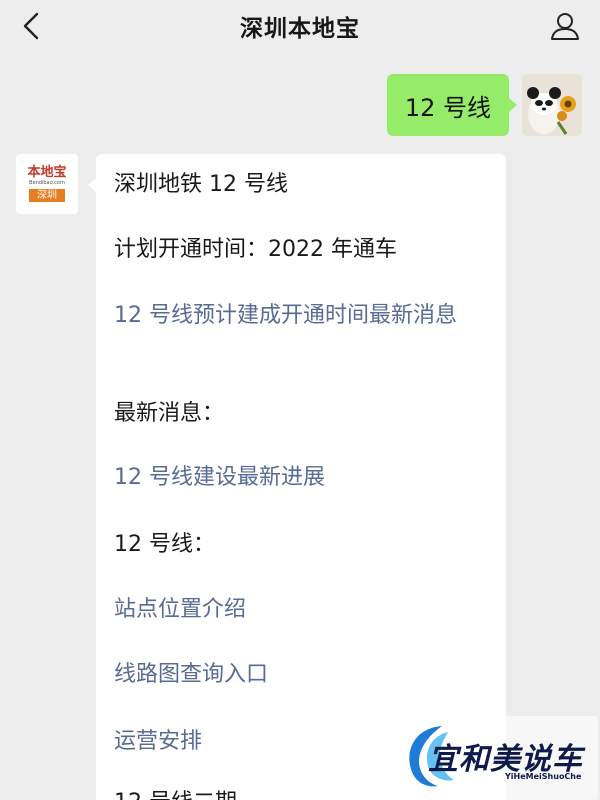  Describe the element at coordinates (452, 105) in the screenshot. I see `outgoing-bubble: 12 号线` at that location.